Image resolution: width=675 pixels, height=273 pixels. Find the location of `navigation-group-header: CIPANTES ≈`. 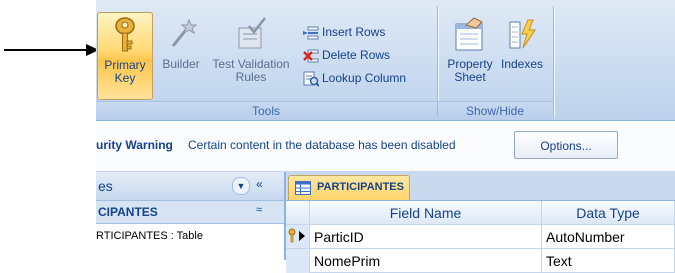

navigation-group-header: CIPANTES ≈ is located at coordinates (190, 212).